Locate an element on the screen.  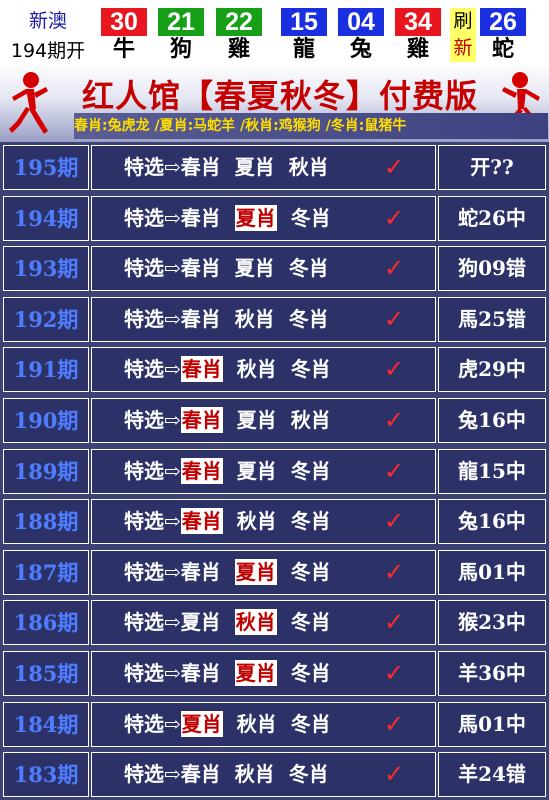
period-cell: 194期 is located at coordinates (46, 218).